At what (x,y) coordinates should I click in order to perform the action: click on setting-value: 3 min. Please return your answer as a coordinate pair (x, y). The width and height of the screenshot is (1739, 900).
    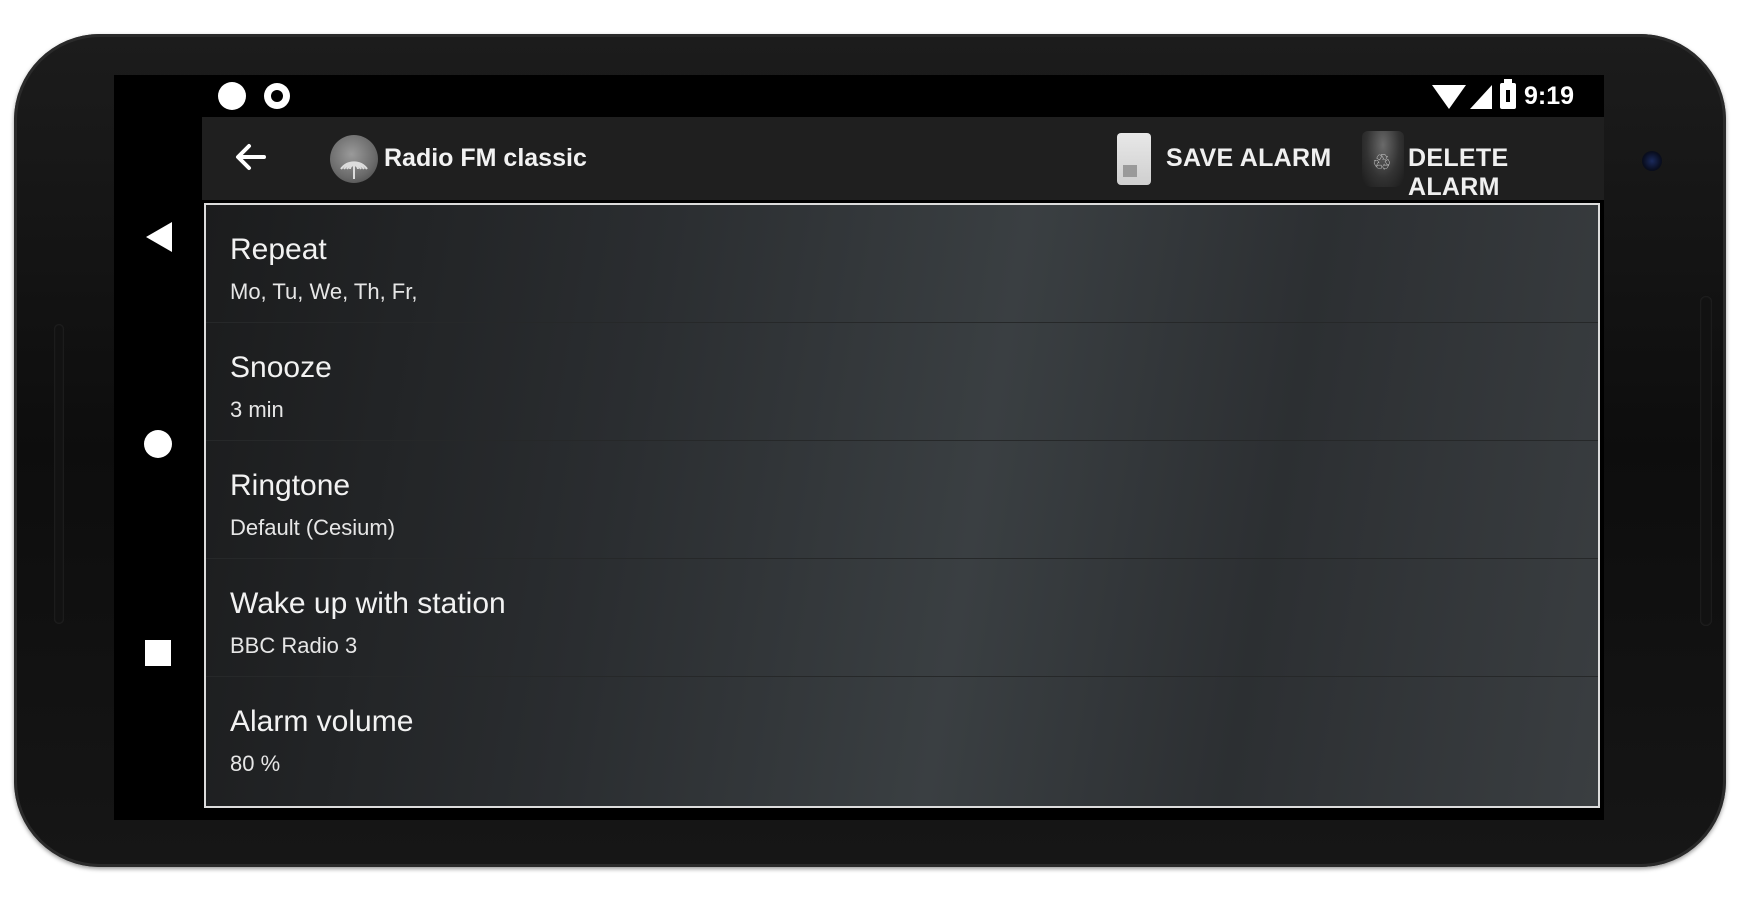
    Looking at the image, I should click on (257, 409).